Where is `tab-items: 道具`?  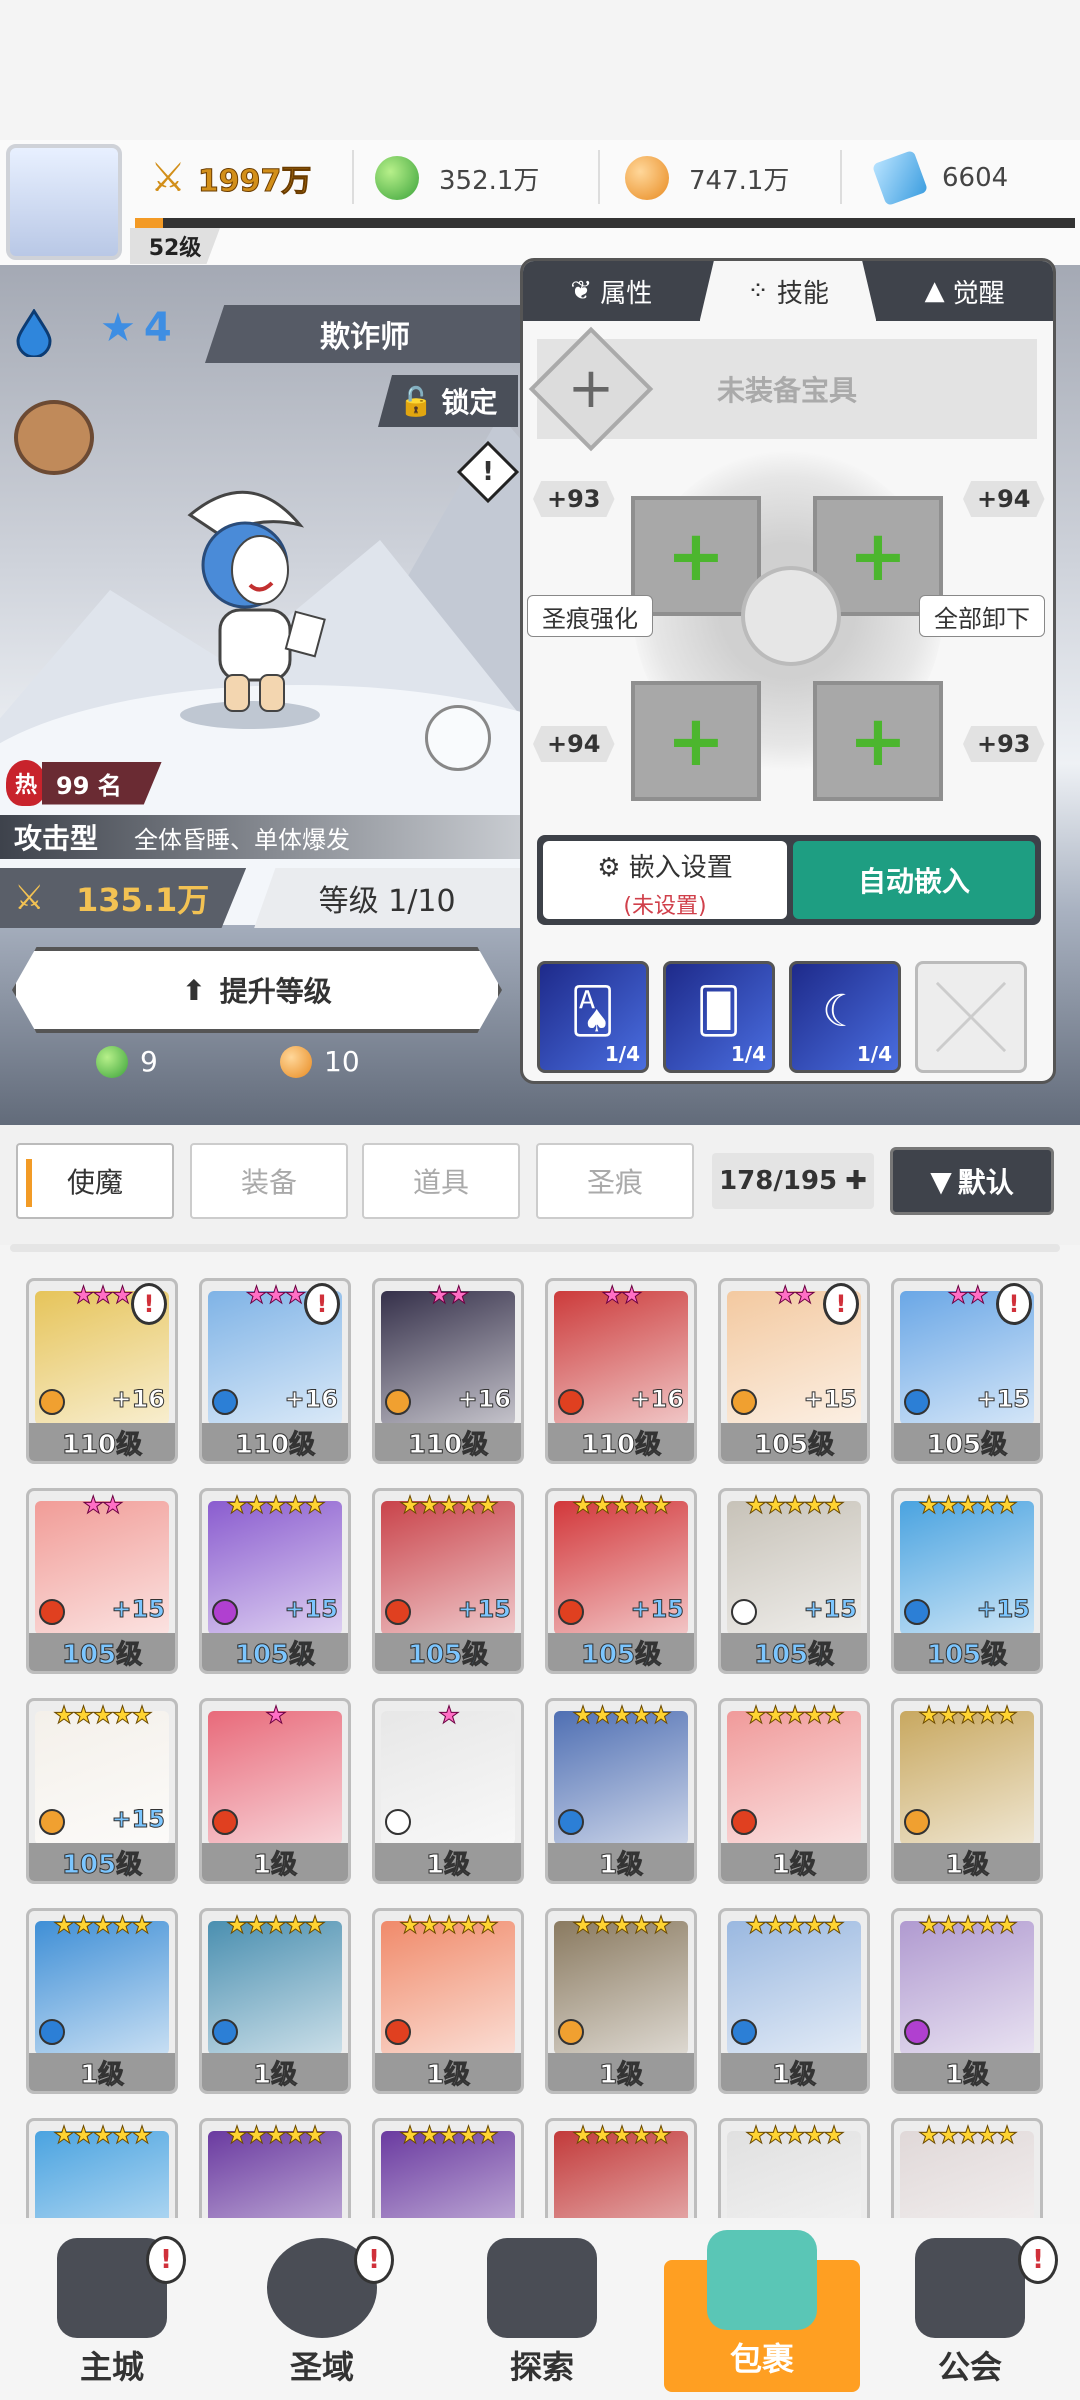 tab-items: 道具 is located at coordinates (441, 1181).